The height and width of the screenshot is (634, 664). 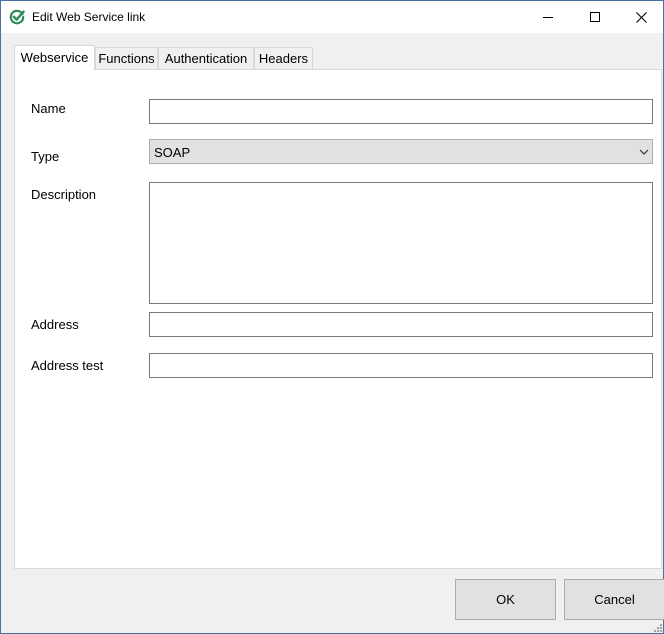 What do you see at coordinates (67, 365) in the screenshot?
I see `address-test-label: Address test` at bounding box center [67, 365].